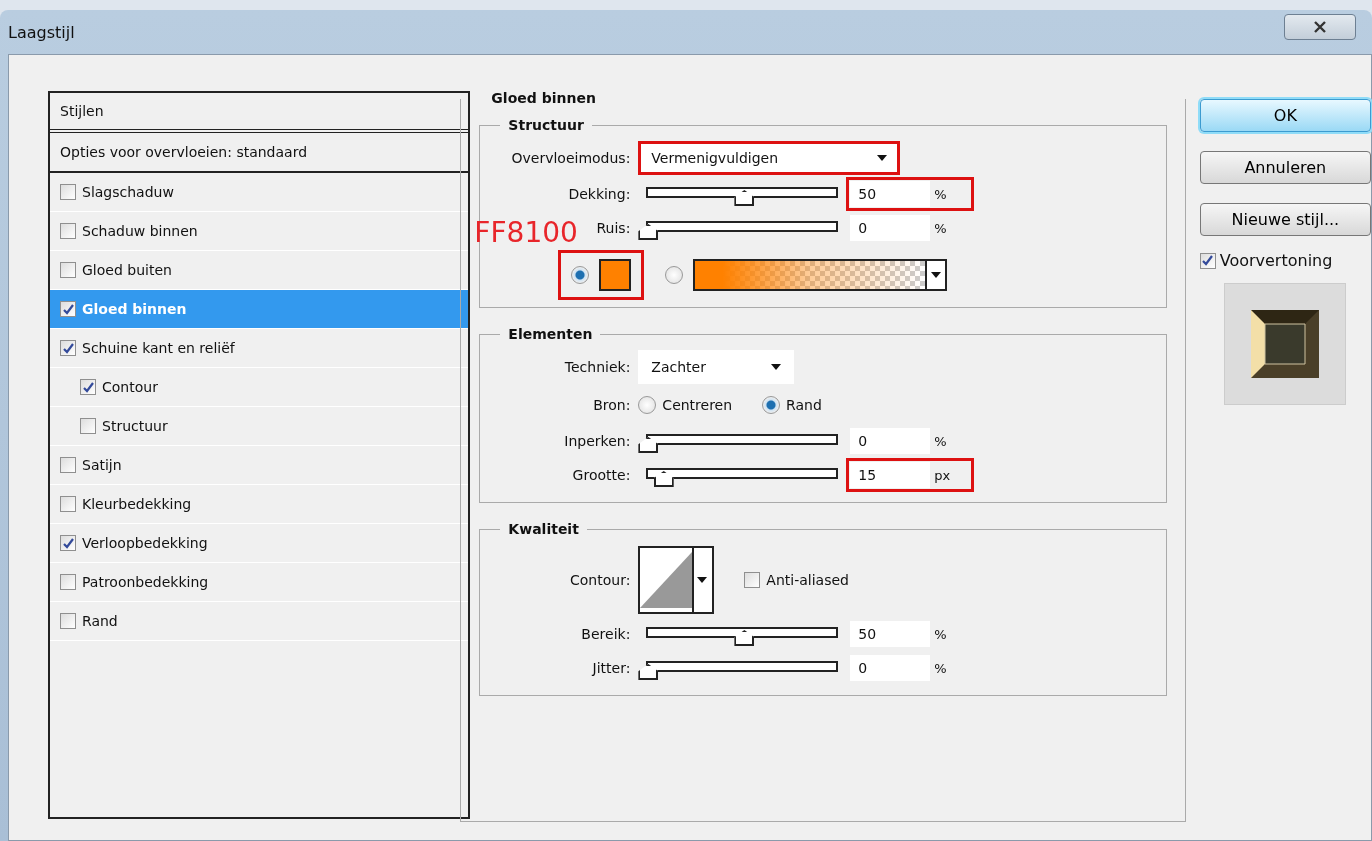 The height and width of the screenshot is (841, 1372). What do you see at coordinates (158, 348) in the screenshot?
I see `style-label: Schuine kant en reliëf` at bounding box center [158, 348].